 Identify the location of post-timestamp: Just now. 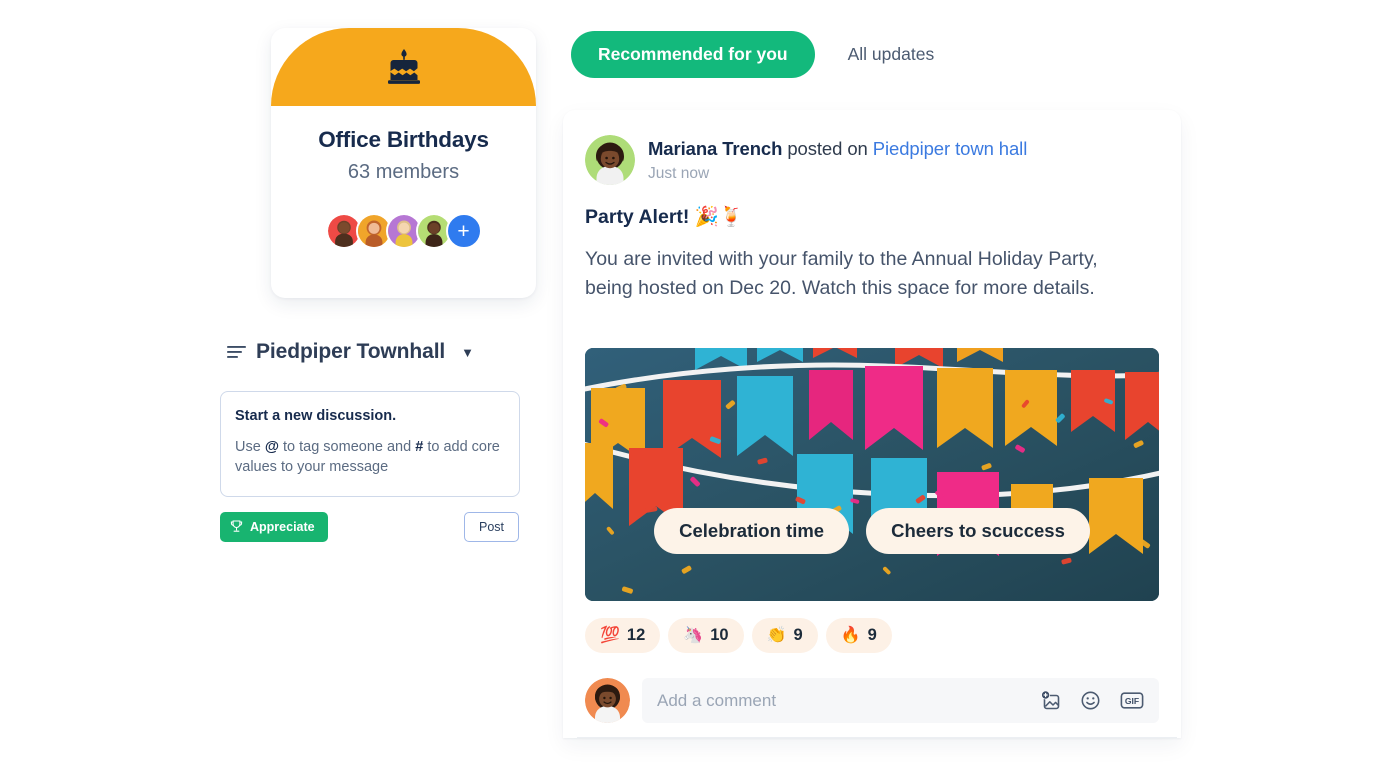
(679, 173).